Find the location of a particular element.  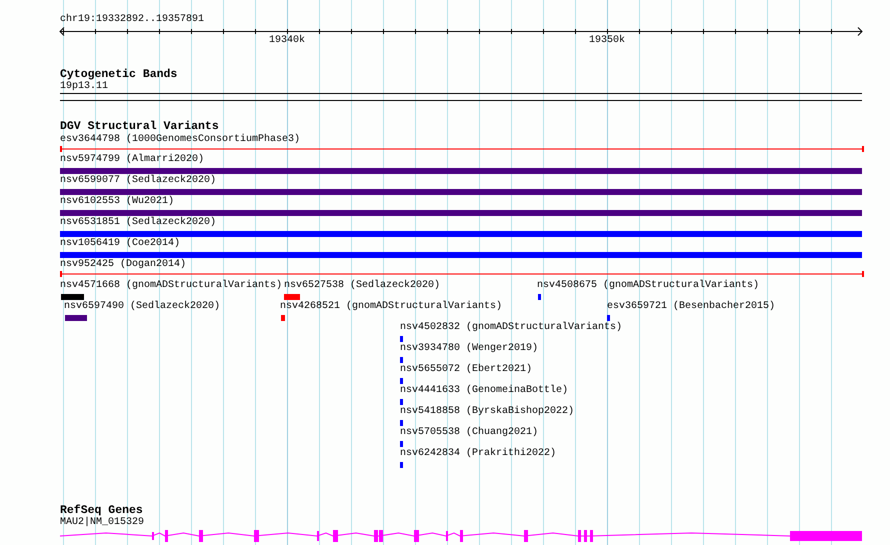

gene-model-drawing is located at coordinates (461, 536).